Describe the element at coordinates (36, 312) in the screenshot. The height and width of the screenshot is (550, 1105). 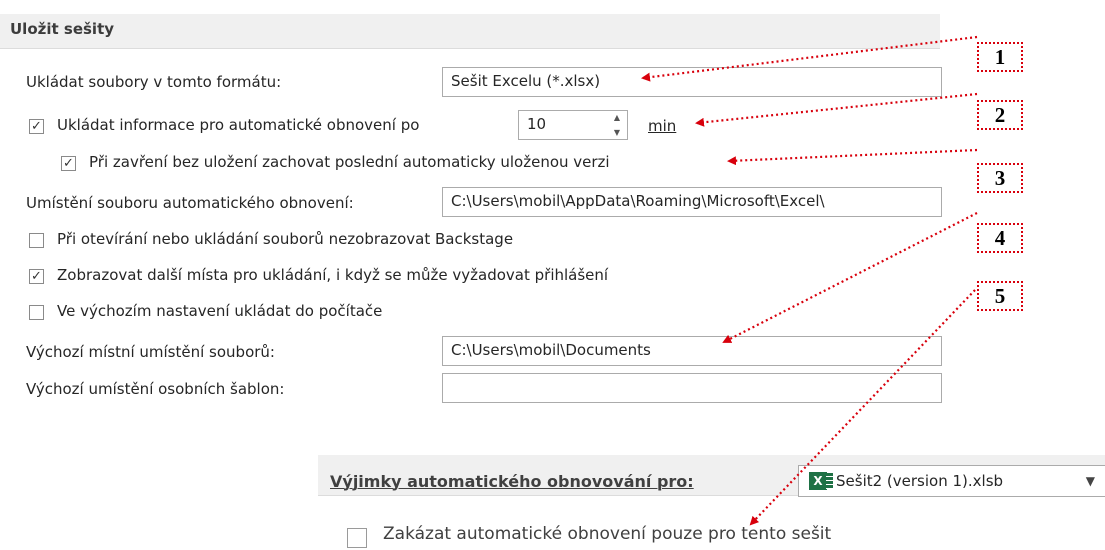
I see `save-to-computer-checkbox` at that location.